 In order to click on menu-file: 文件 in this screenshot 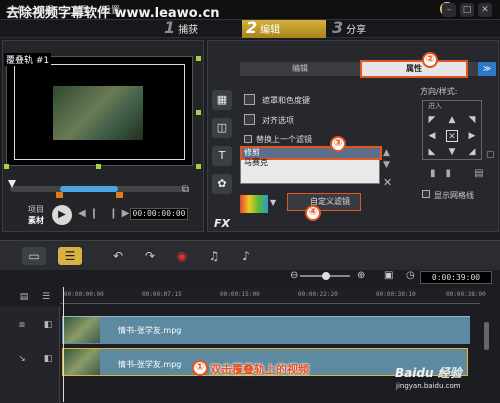, I will do `click(17, 9)`.